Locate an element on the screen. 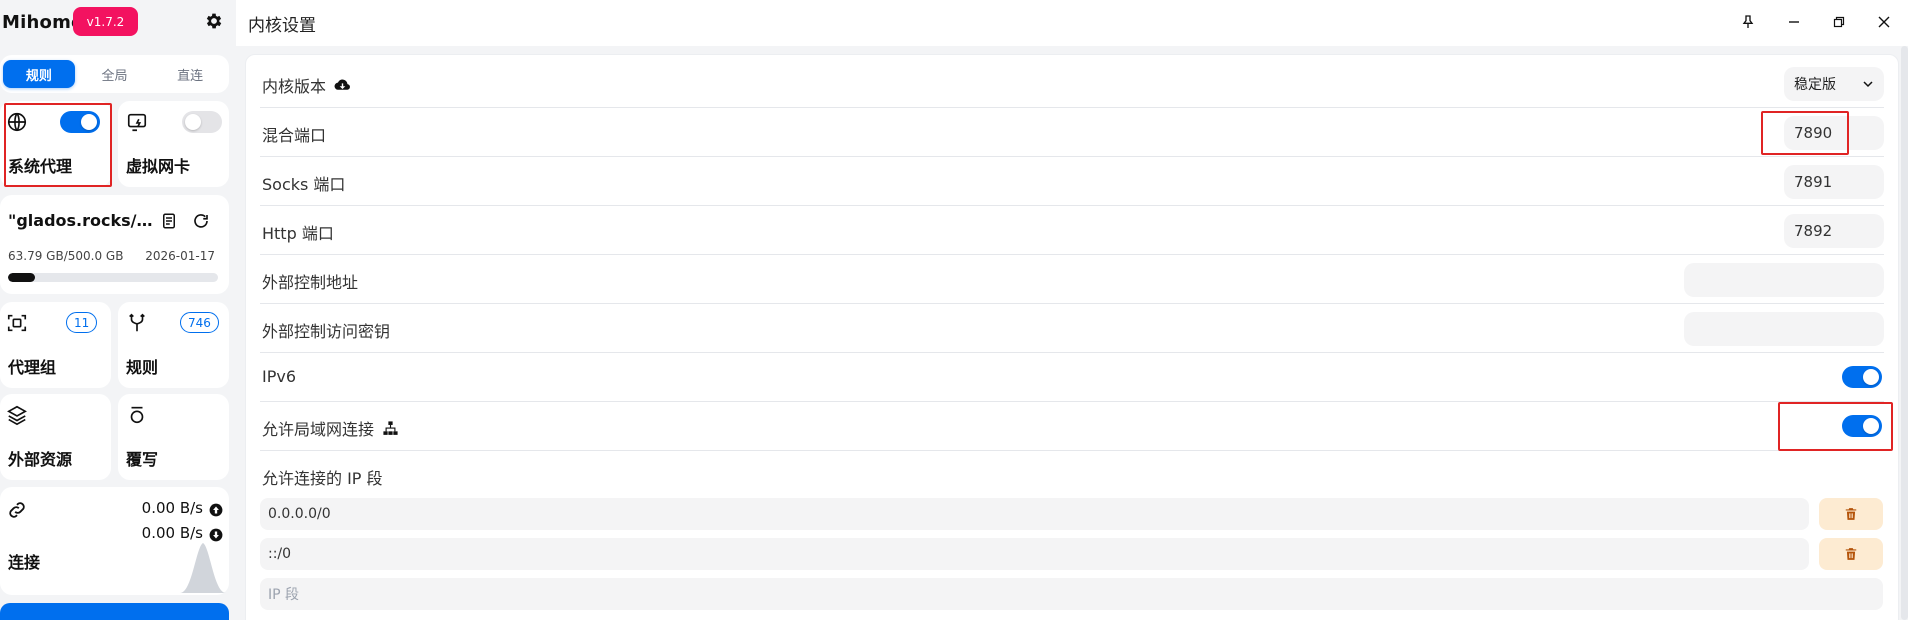 This screenshot has width=1908, height=620. socks-port-label: Socks 端口 is located at coordinates (304, 184).